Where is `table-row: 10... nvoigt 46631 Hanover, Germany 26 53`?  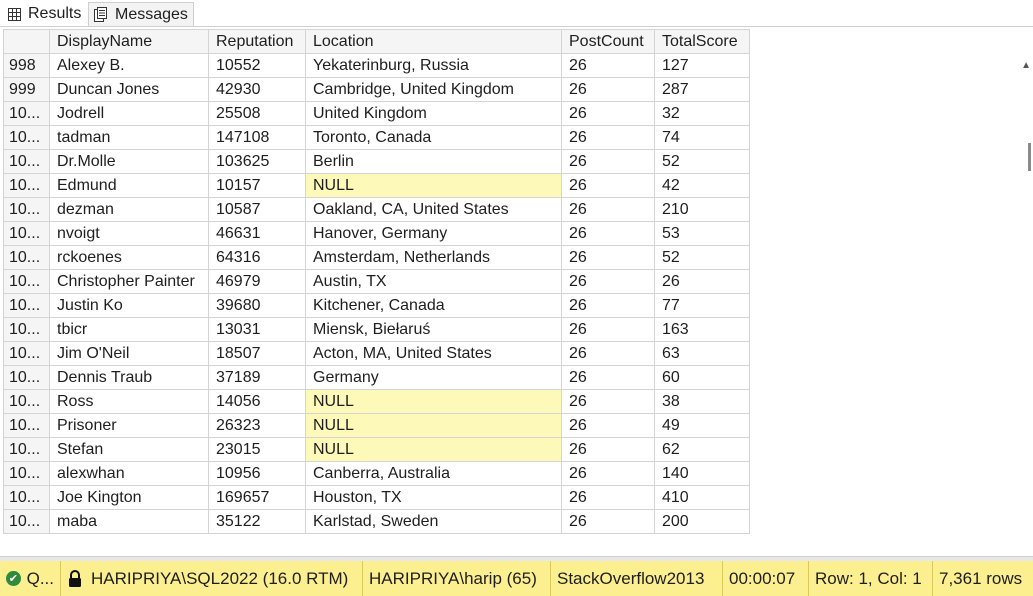 table-row: 10... nvoigt 46631 Hanover, Germany 26 53 is located at coordinates (376, 233).